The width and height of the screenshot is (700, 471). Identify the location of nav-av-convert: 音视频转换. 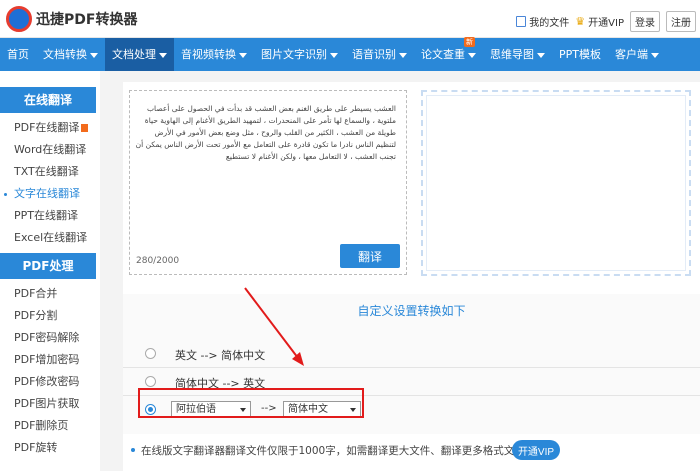
(214, 54).